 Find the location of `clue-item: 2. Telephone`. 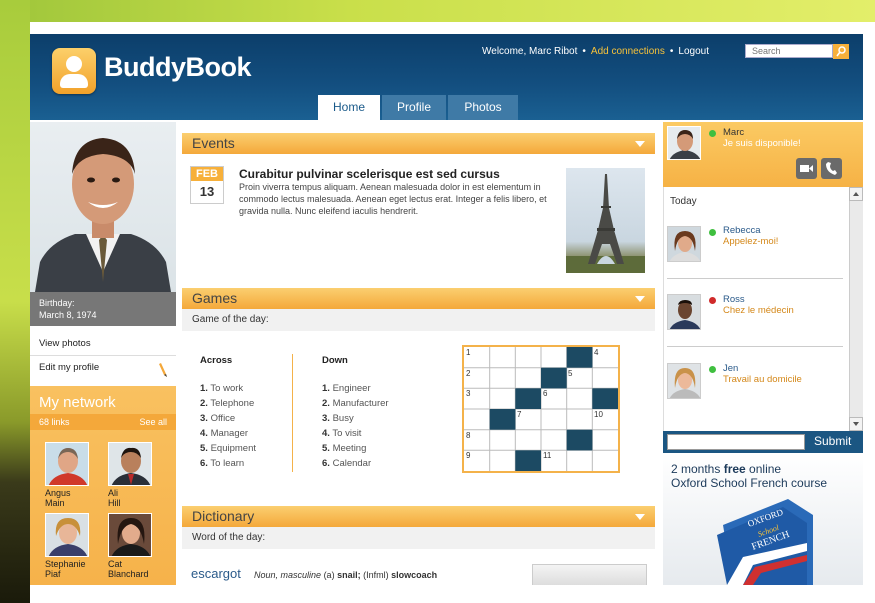

clue-item: 2. Telephone is located at coordinates (227, 403).